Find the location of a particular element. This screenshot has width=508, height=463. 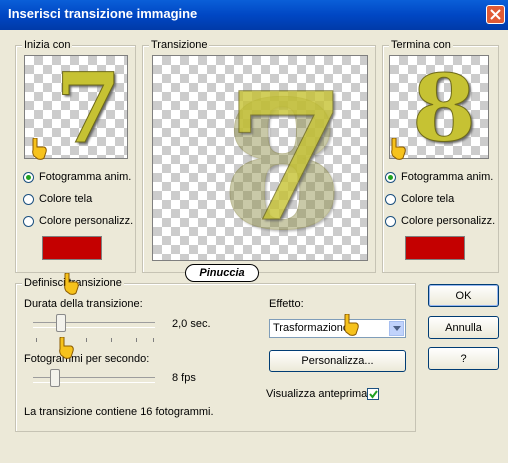

start-group-label: Inizia con is located at coordinates (47, 45).